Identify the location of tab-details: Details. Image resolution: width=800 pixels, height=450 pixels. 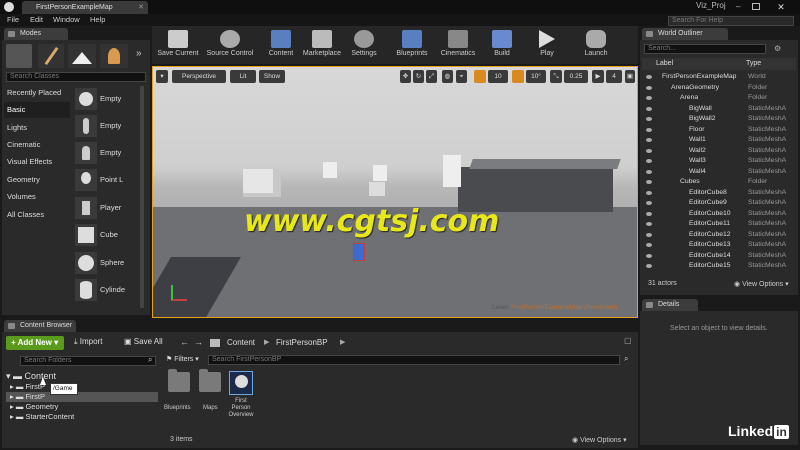
(670, 305).